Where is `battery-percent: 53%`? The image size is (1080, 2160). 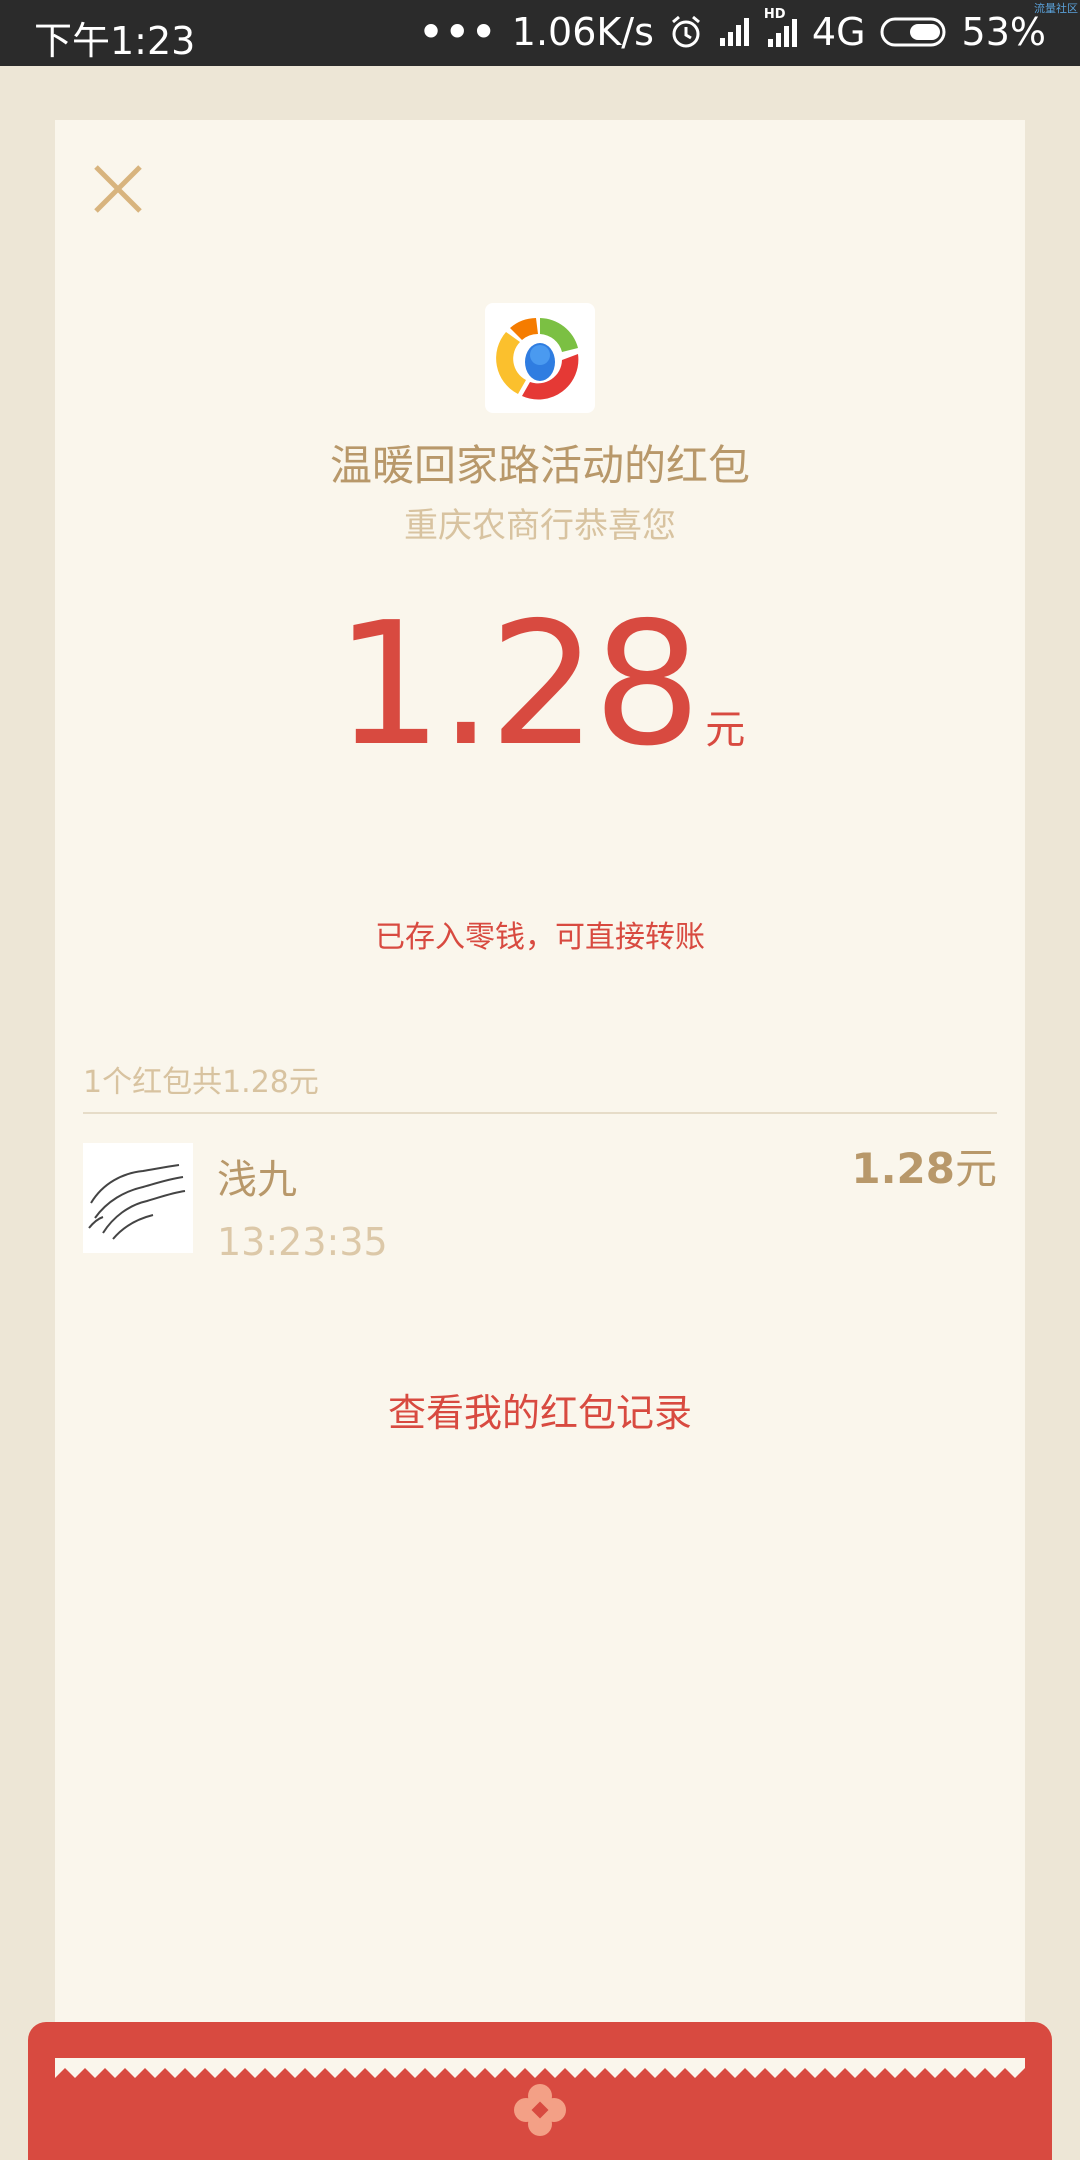 battery-percent: 53% is located at coordinates (1003, 32).